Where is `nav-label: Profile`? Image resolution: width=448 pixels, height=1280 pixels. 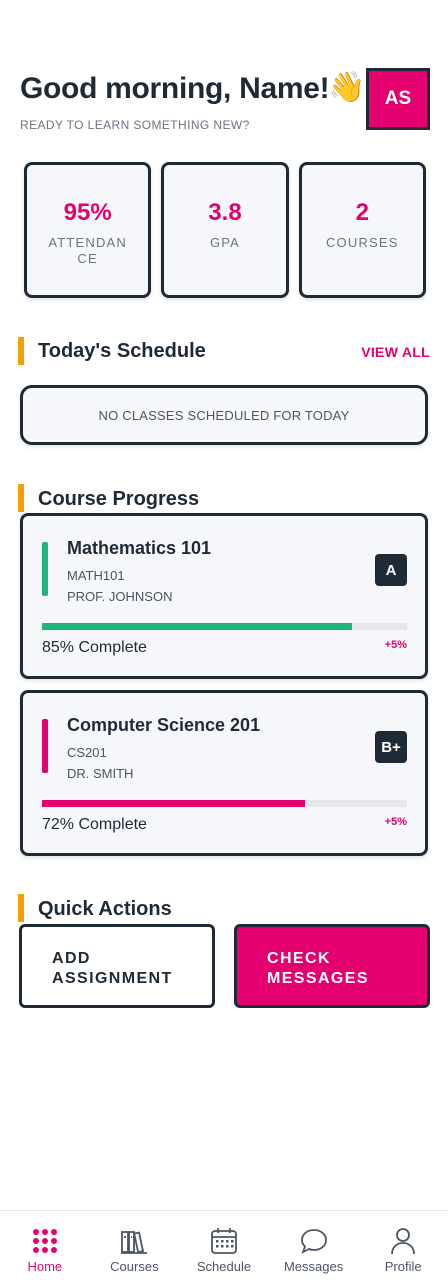 nav-label: Profile is located at coordinates (403, 1266).